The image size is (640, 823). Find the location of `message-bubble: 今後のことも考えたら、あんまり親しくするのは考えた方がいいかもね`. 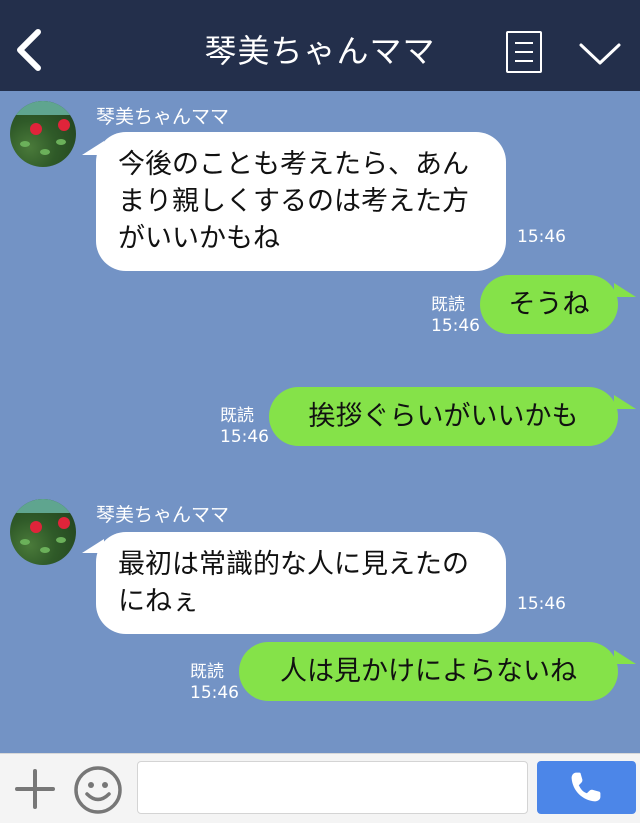

message-bubble: 今後のことも考えたら、あんまり親しくするのは考えた方がいいかもね is located at coordinates (301, 201).